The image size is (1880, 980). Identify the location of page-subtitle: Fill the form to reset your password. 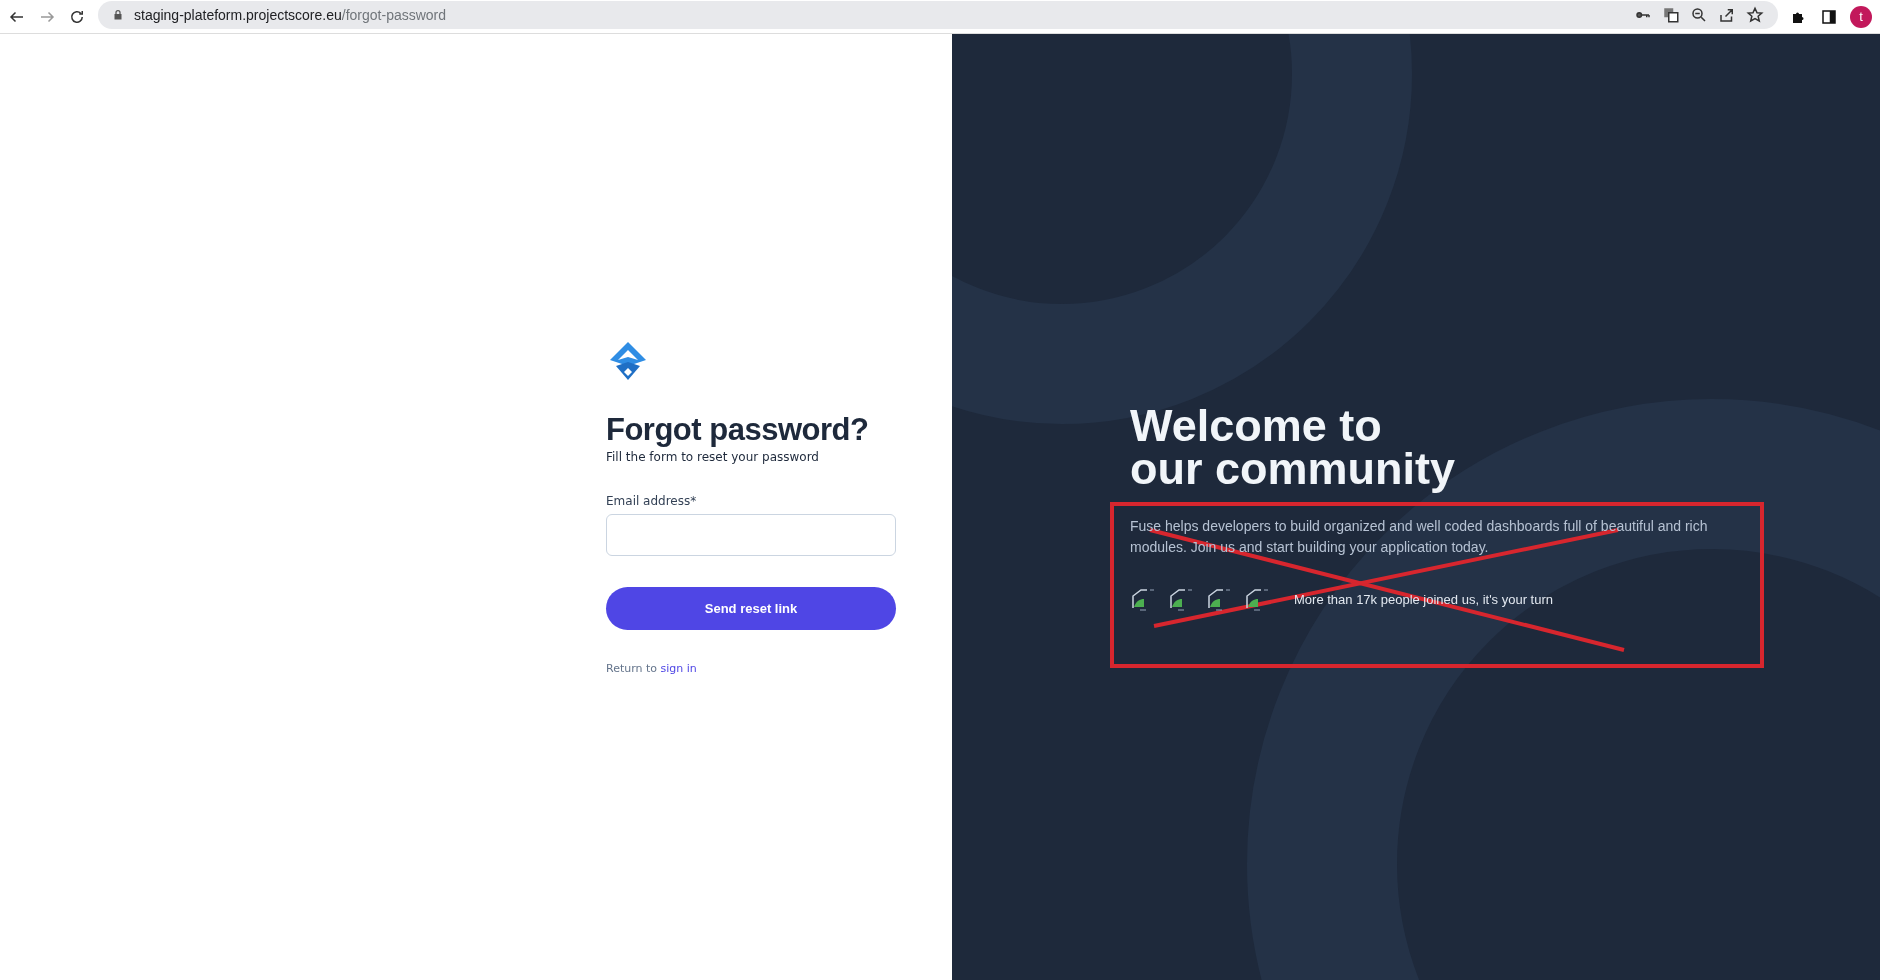
(713, 456).